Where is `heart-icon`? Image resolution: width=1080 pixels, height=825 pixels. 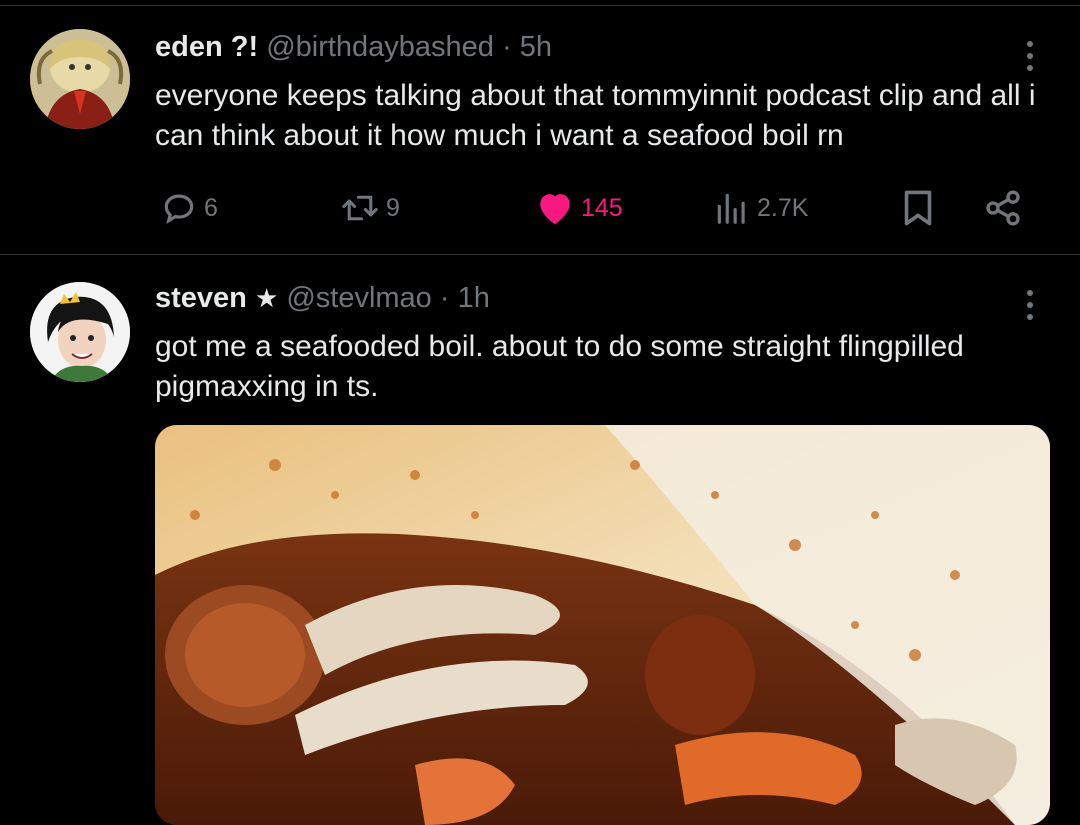
heart-icon is located at coordinates (555, 209).